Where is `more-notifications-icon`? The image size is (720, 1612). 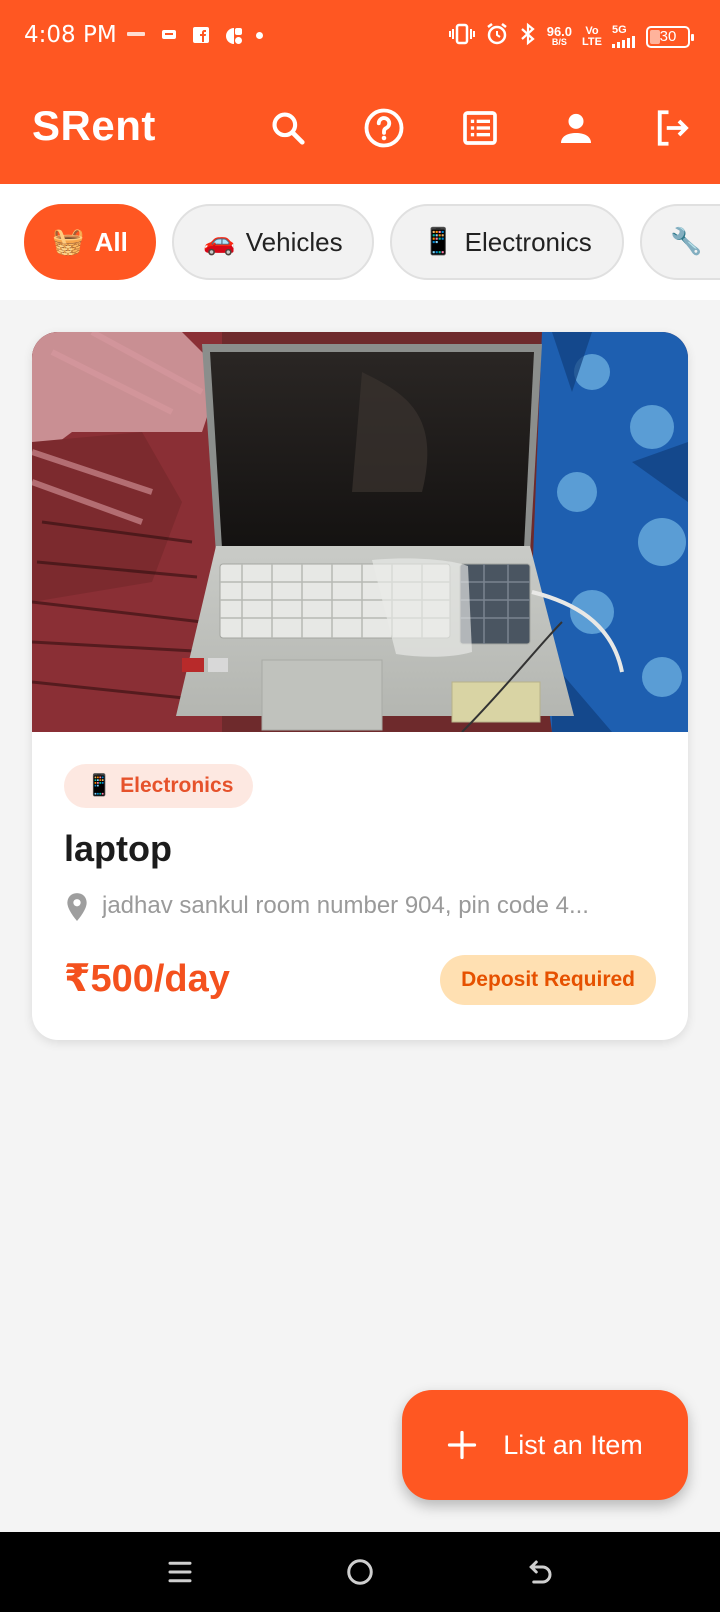 more-notifications-icon is located at coordinates (259, 35).